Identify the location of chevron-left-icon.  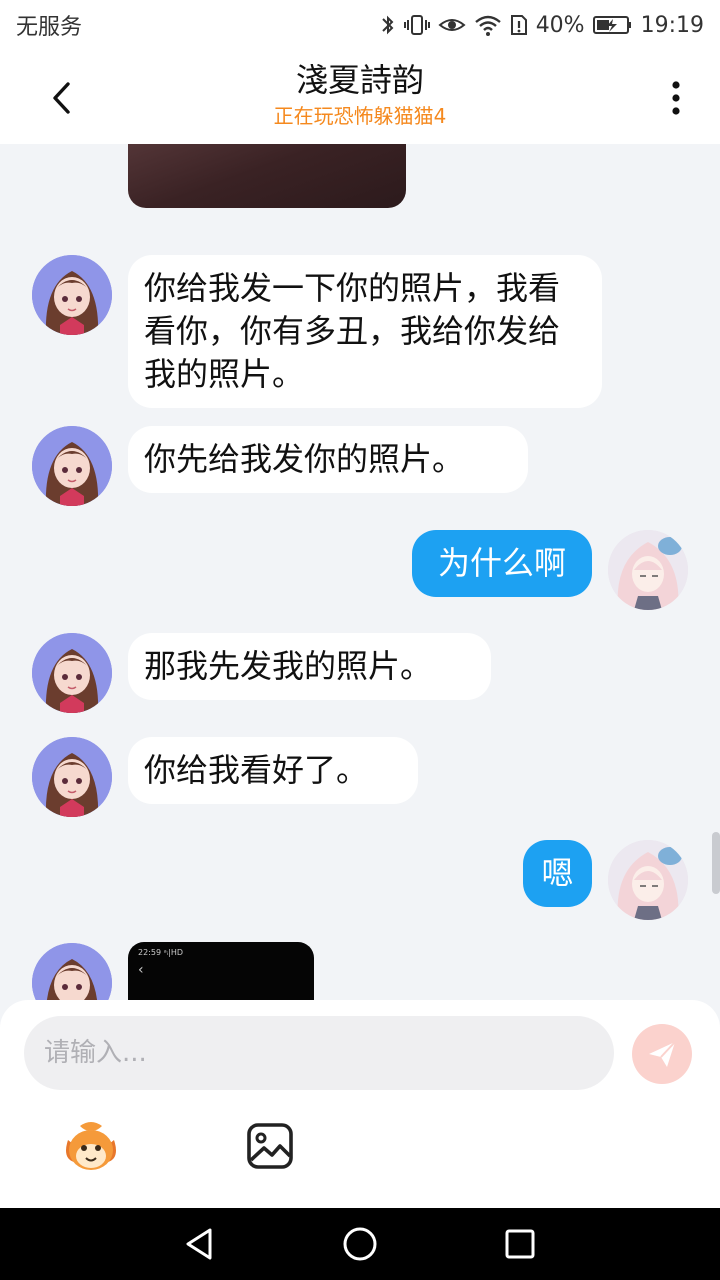
(61, 98).